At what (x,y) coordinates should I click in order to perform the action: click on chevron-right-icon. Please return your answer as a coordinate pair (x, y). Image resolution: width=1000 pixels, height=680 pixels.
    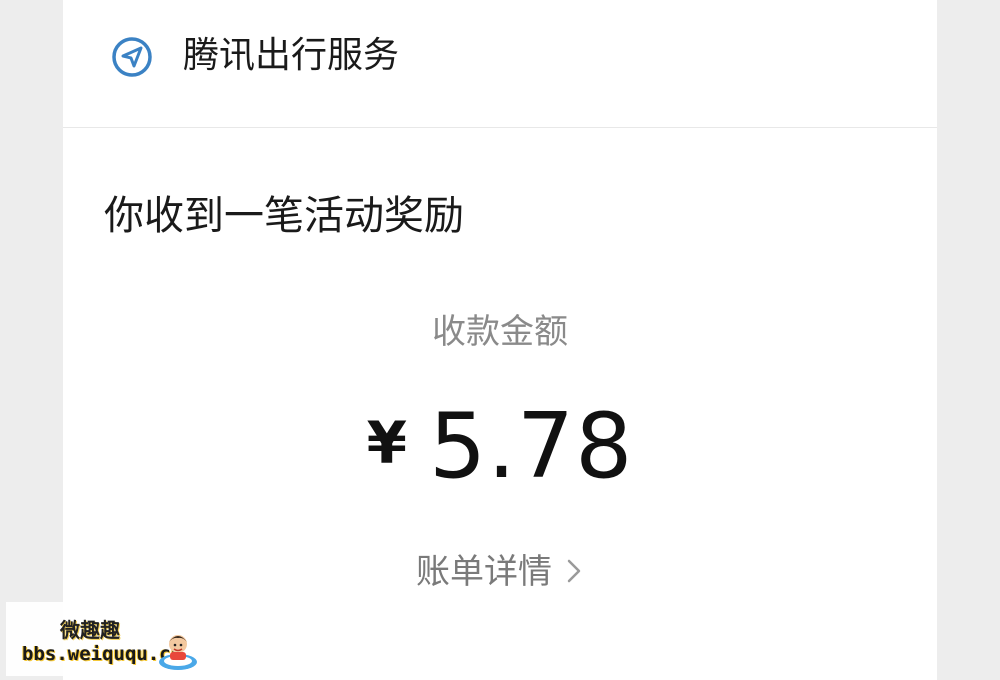
    Looking at the image, I should click on (574, 571).